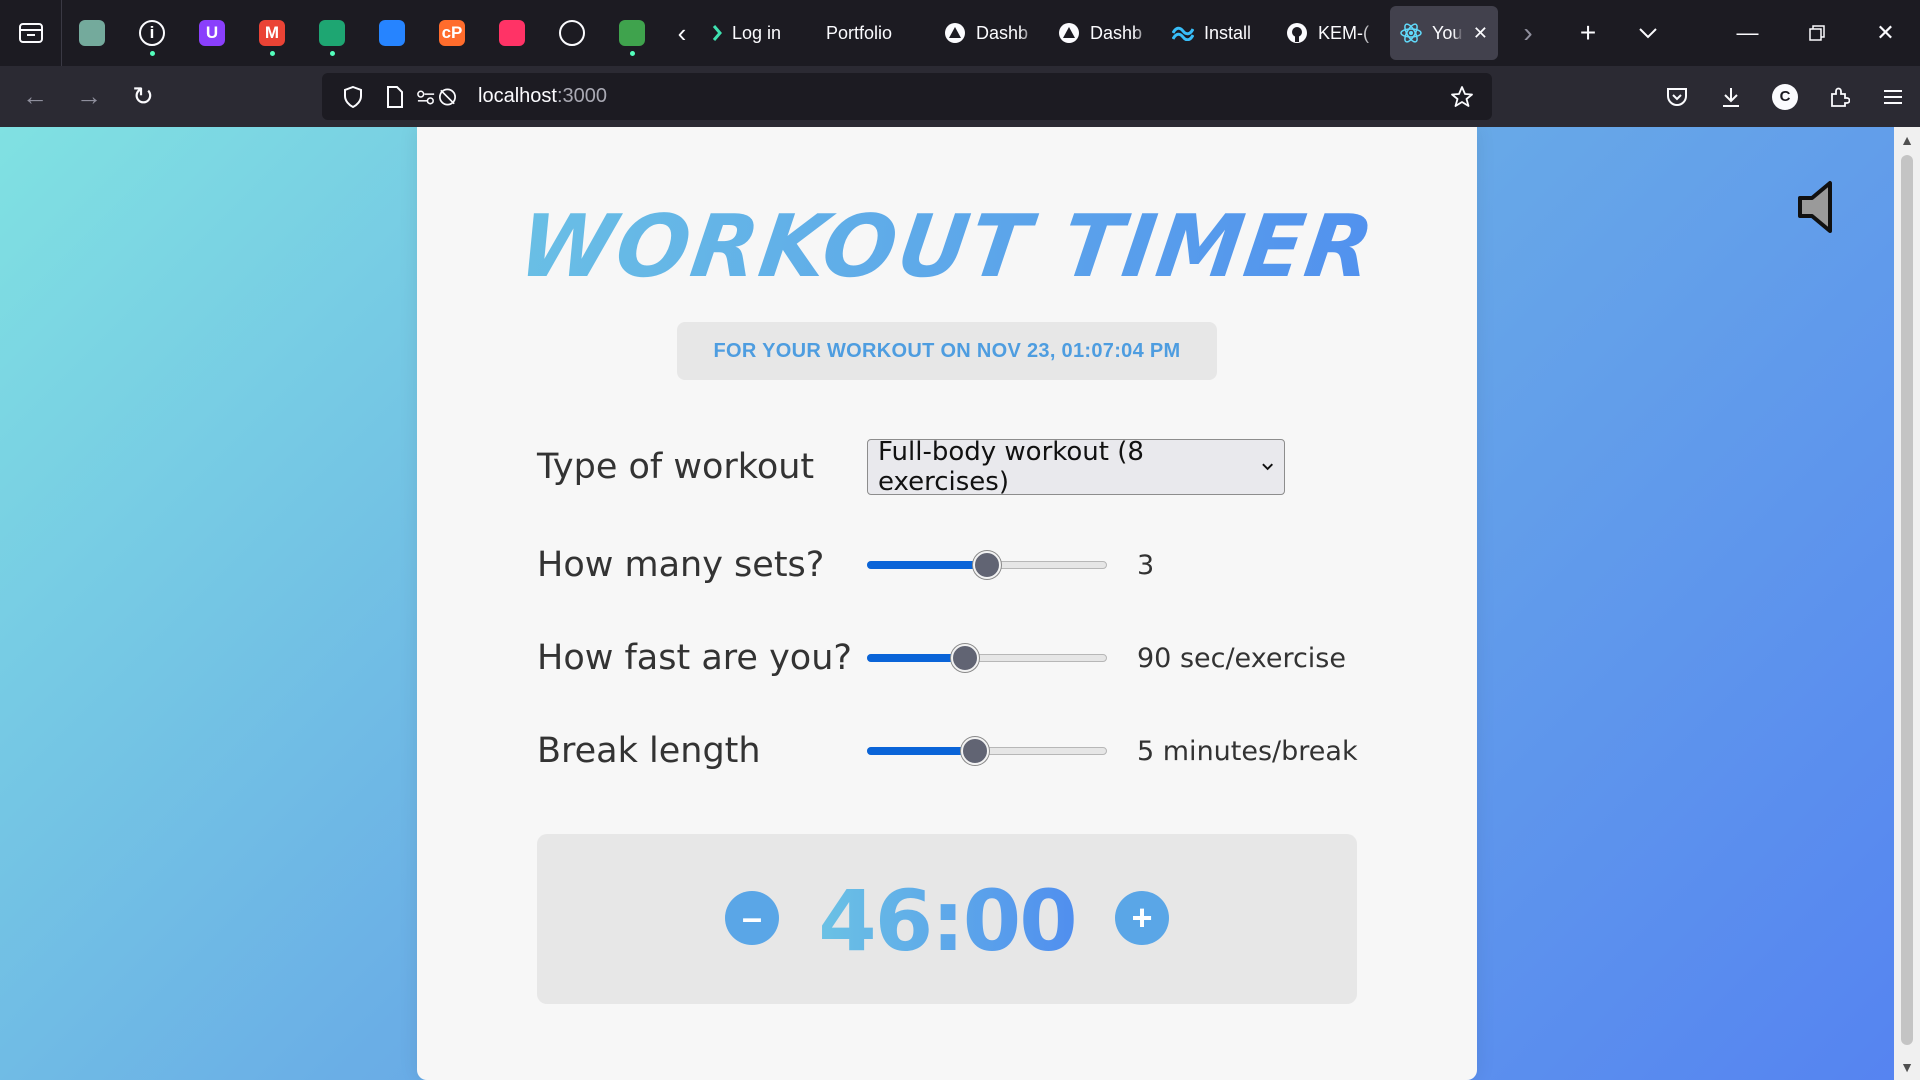 The height and width of the screenshot is (1080, 1920). What do you see at coordinates (1241, 658) in the screenshot?
I see `speed-value: 90 sec/exercise` at bounding box center [1241, 658].